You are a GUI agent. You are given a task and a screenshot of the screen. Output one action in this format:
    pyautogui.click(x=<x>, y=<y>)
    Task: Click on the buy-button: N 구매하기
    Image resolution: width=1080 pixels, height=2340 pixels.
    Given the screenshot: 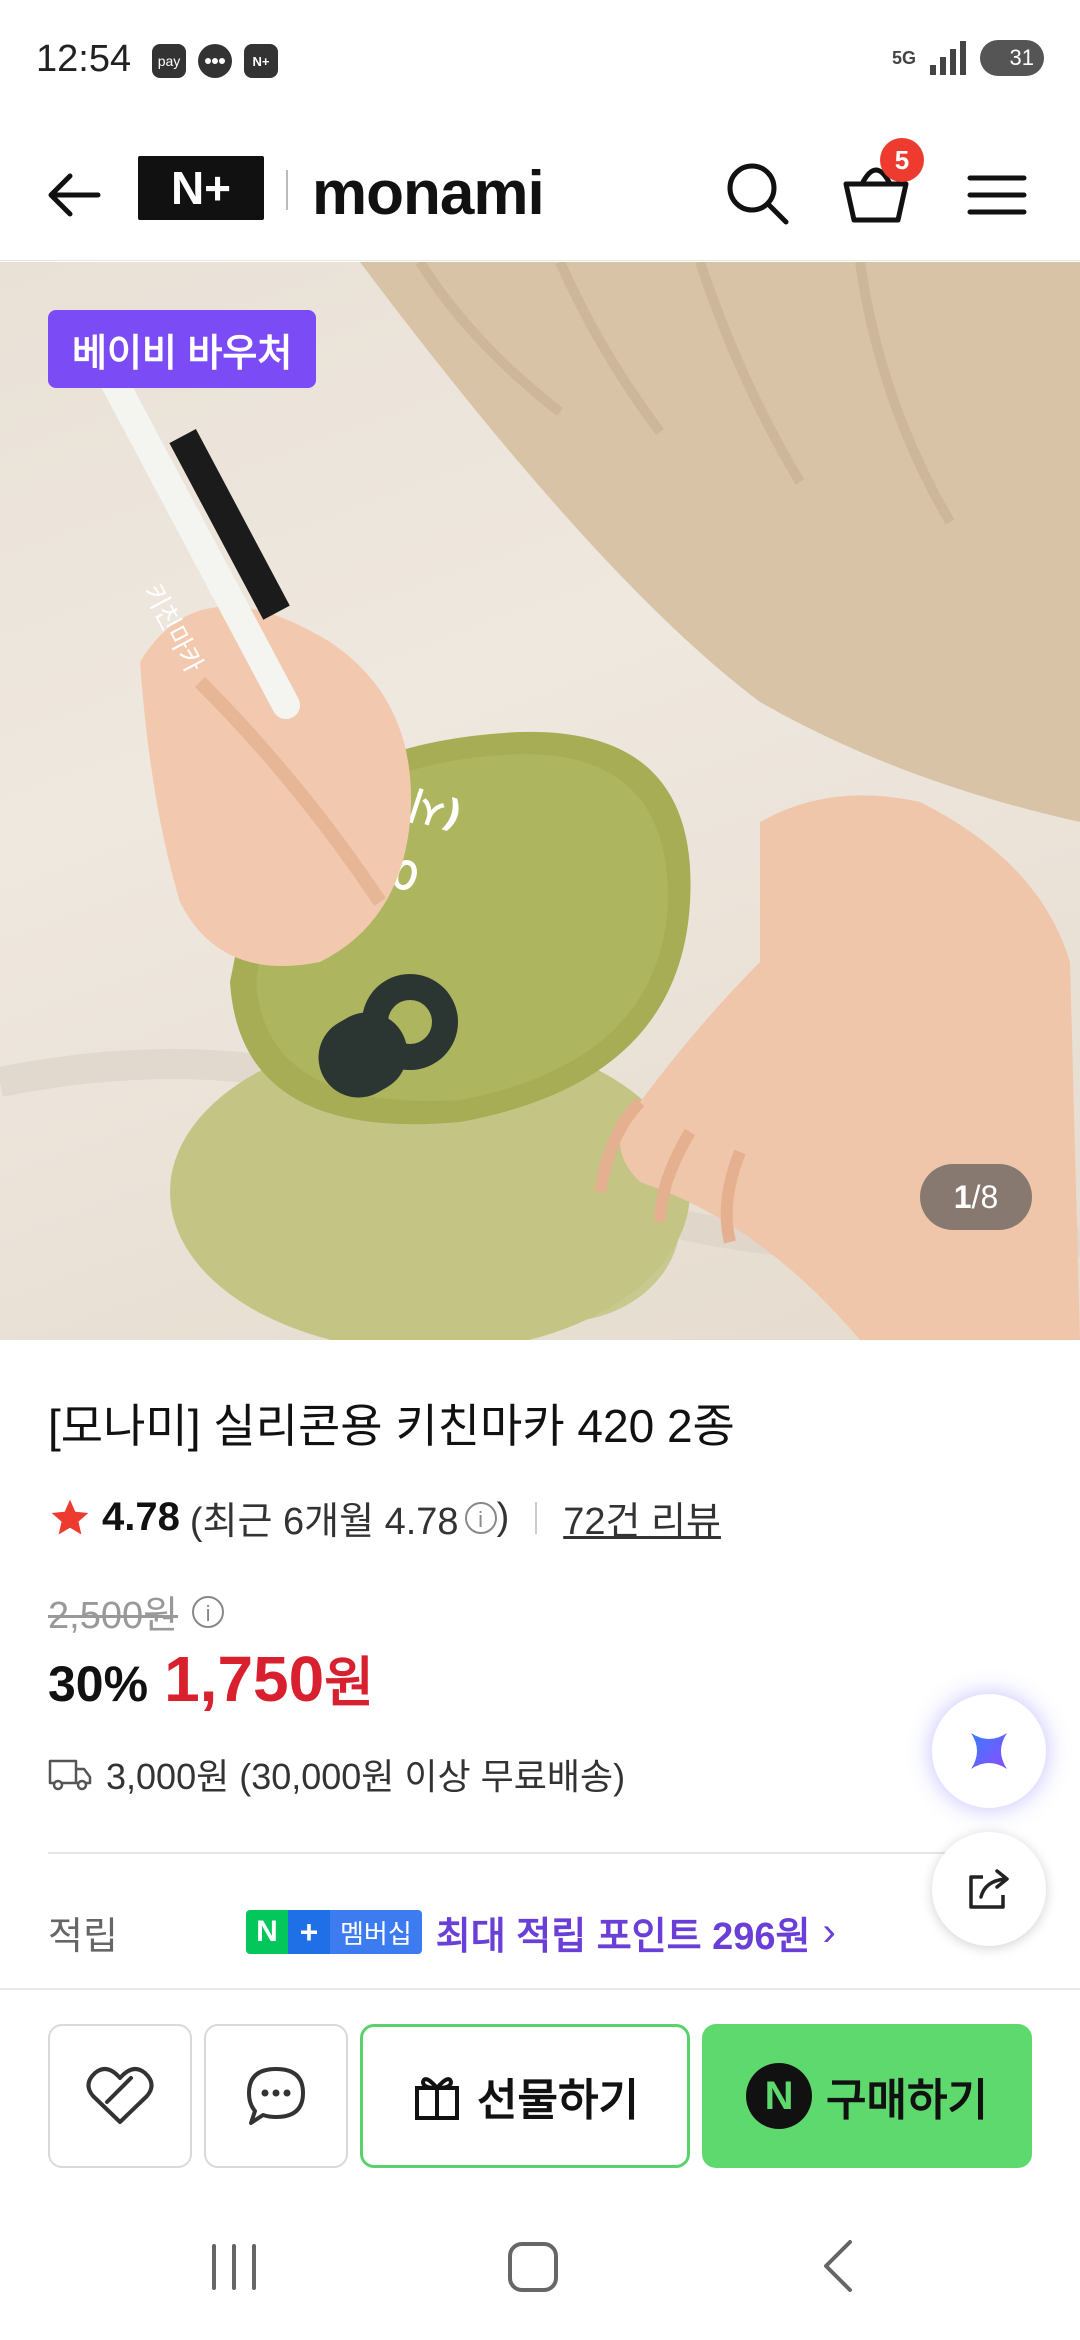 What is the action you would take?
    pyautogui.click(x=867, y=2096)
    